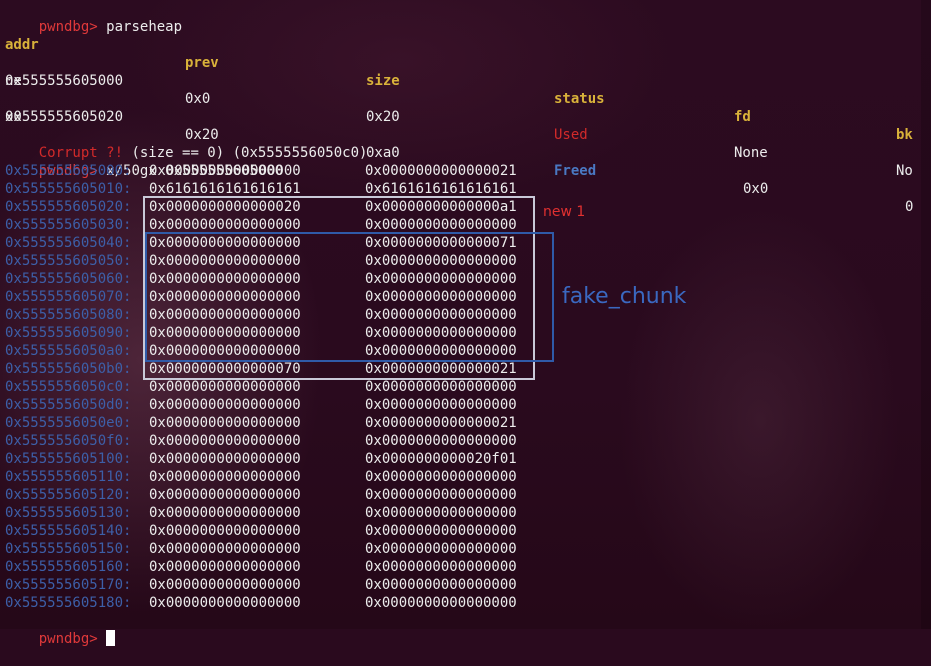 This screenshot has width=931, height=666. What do you see at coordinates (68, 261) in the screenshot?
I see `memory-address: 0x555555605050:` at bounding box center [68, 261].